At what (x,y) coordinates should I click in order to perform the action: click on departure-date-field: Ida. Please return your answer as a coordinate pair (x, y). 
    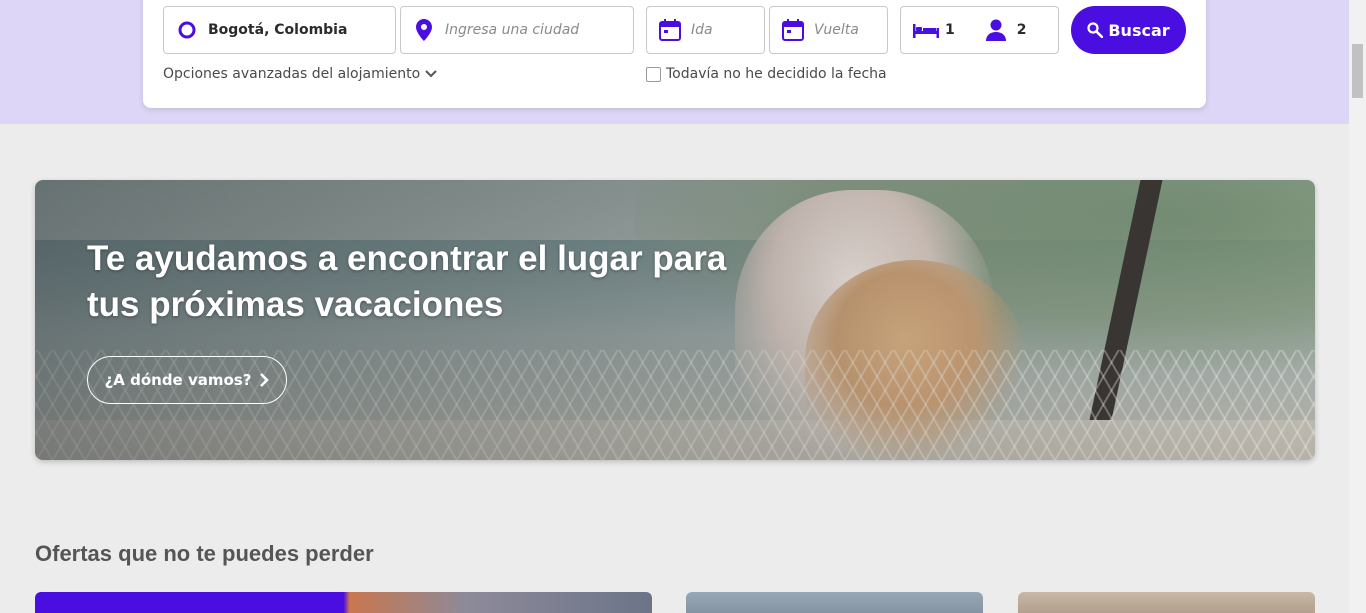
    Looking at the image, I should click on (705, 30).